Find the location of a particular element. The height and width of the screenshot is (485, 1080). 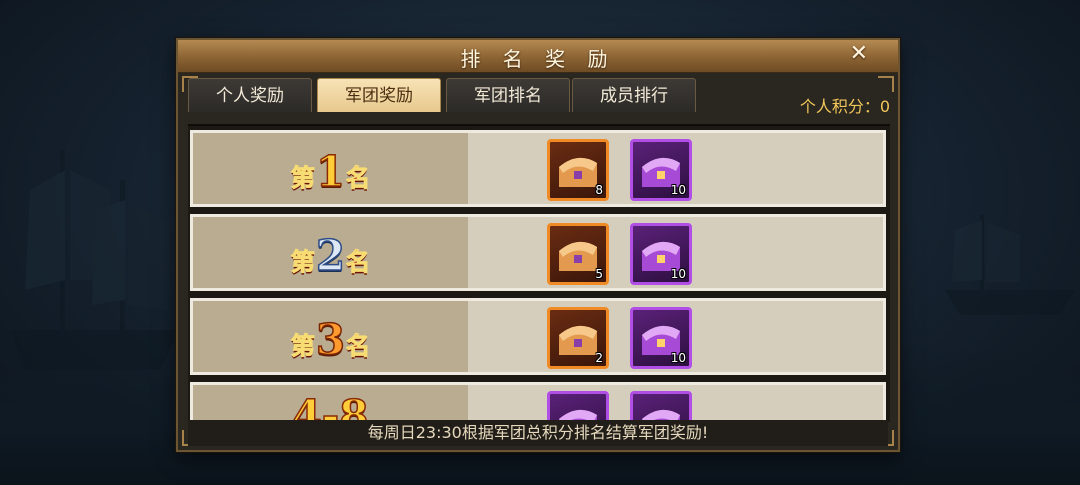

rank-number: 2 is located at coordinates (330, 255).